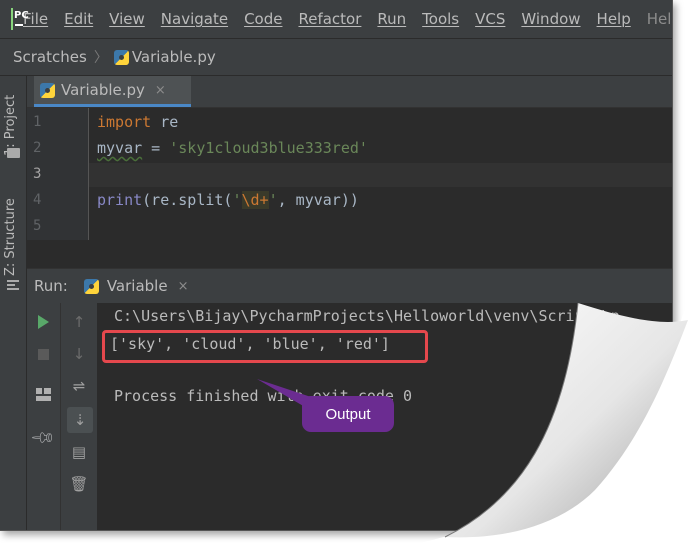 This screenshot has width=688, height=543. What do you see at coordinates (43, 394) in the screenshot?
I see `layout-icon` at bounding box center [43, 394].